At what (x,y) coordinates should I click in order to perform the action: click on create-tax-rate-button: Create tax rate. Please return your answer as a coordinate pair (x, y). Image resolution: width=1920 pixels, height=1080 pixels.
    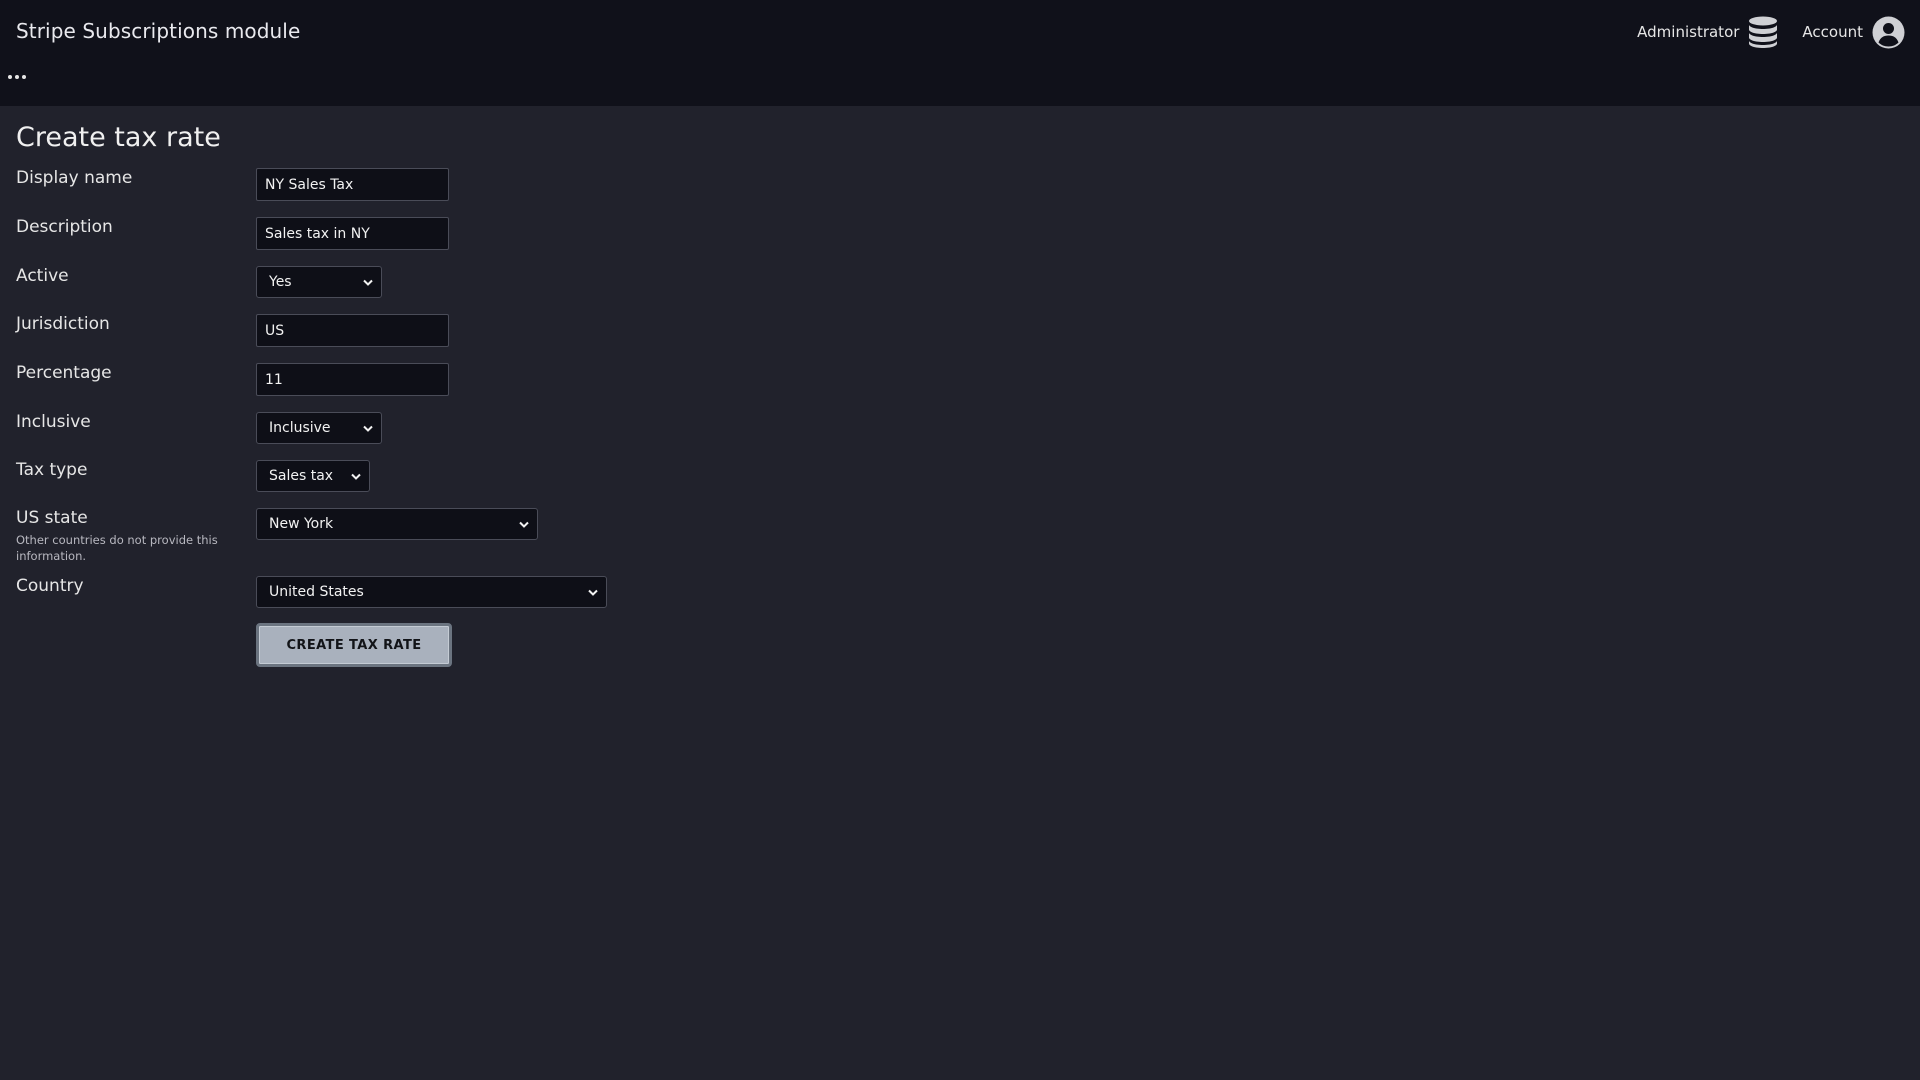
    Looking at the image, I should click on (354, 645).